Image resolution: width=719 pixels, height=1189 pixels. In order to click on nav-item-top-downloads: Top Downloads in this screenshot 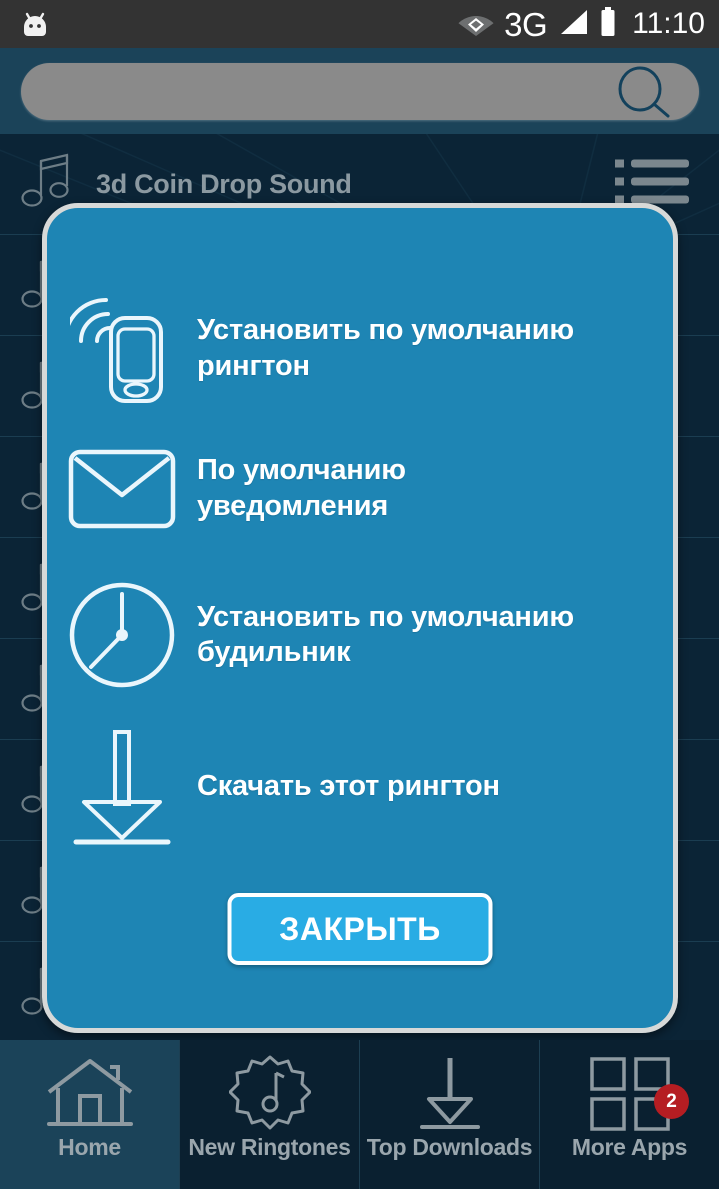, I will do `click(450, 1114)`.